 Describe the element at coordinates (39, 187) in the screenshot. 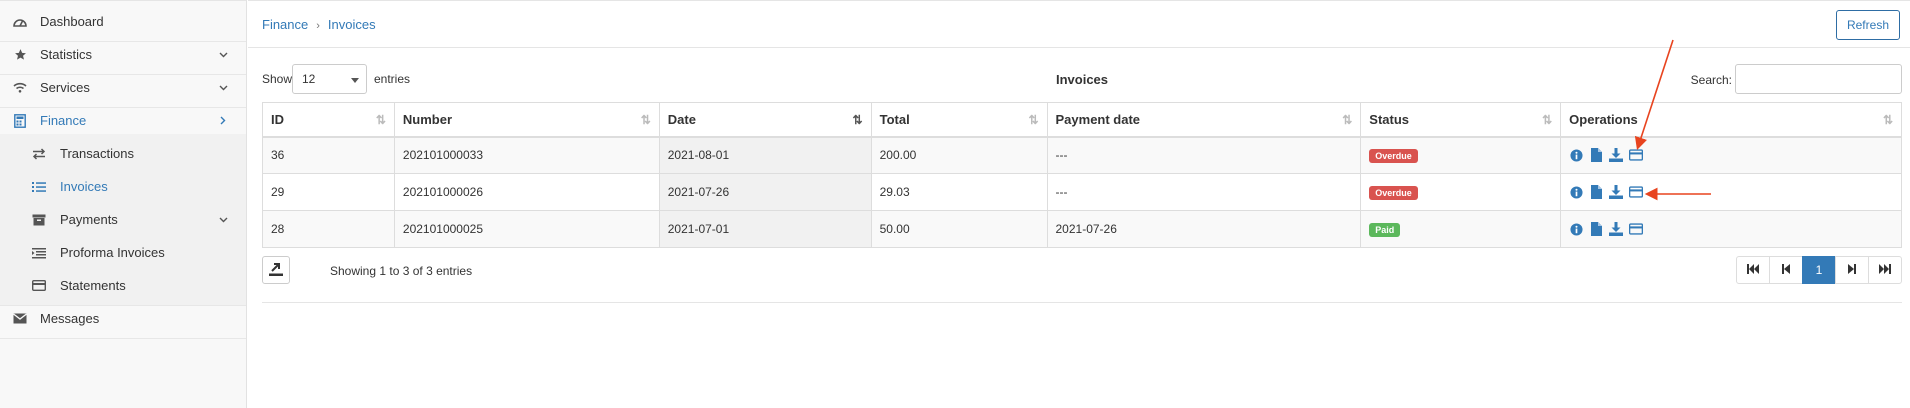

I see `list-icon` at that location.